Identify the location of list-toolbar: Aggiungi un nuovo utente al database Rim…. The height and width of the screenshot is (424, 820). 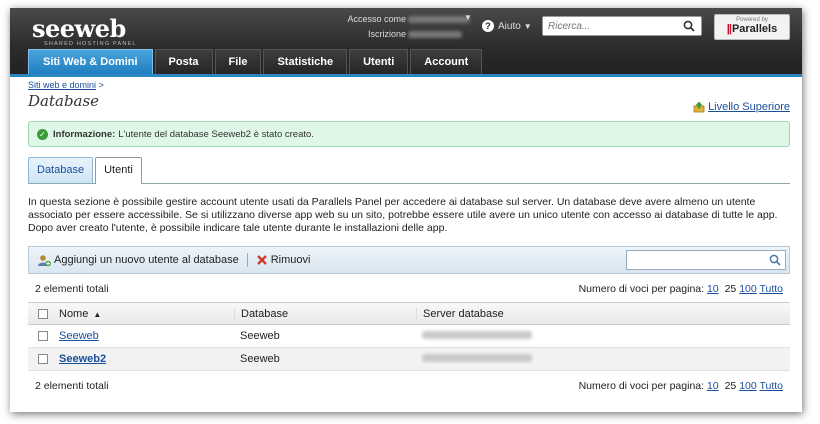
(409, 260).